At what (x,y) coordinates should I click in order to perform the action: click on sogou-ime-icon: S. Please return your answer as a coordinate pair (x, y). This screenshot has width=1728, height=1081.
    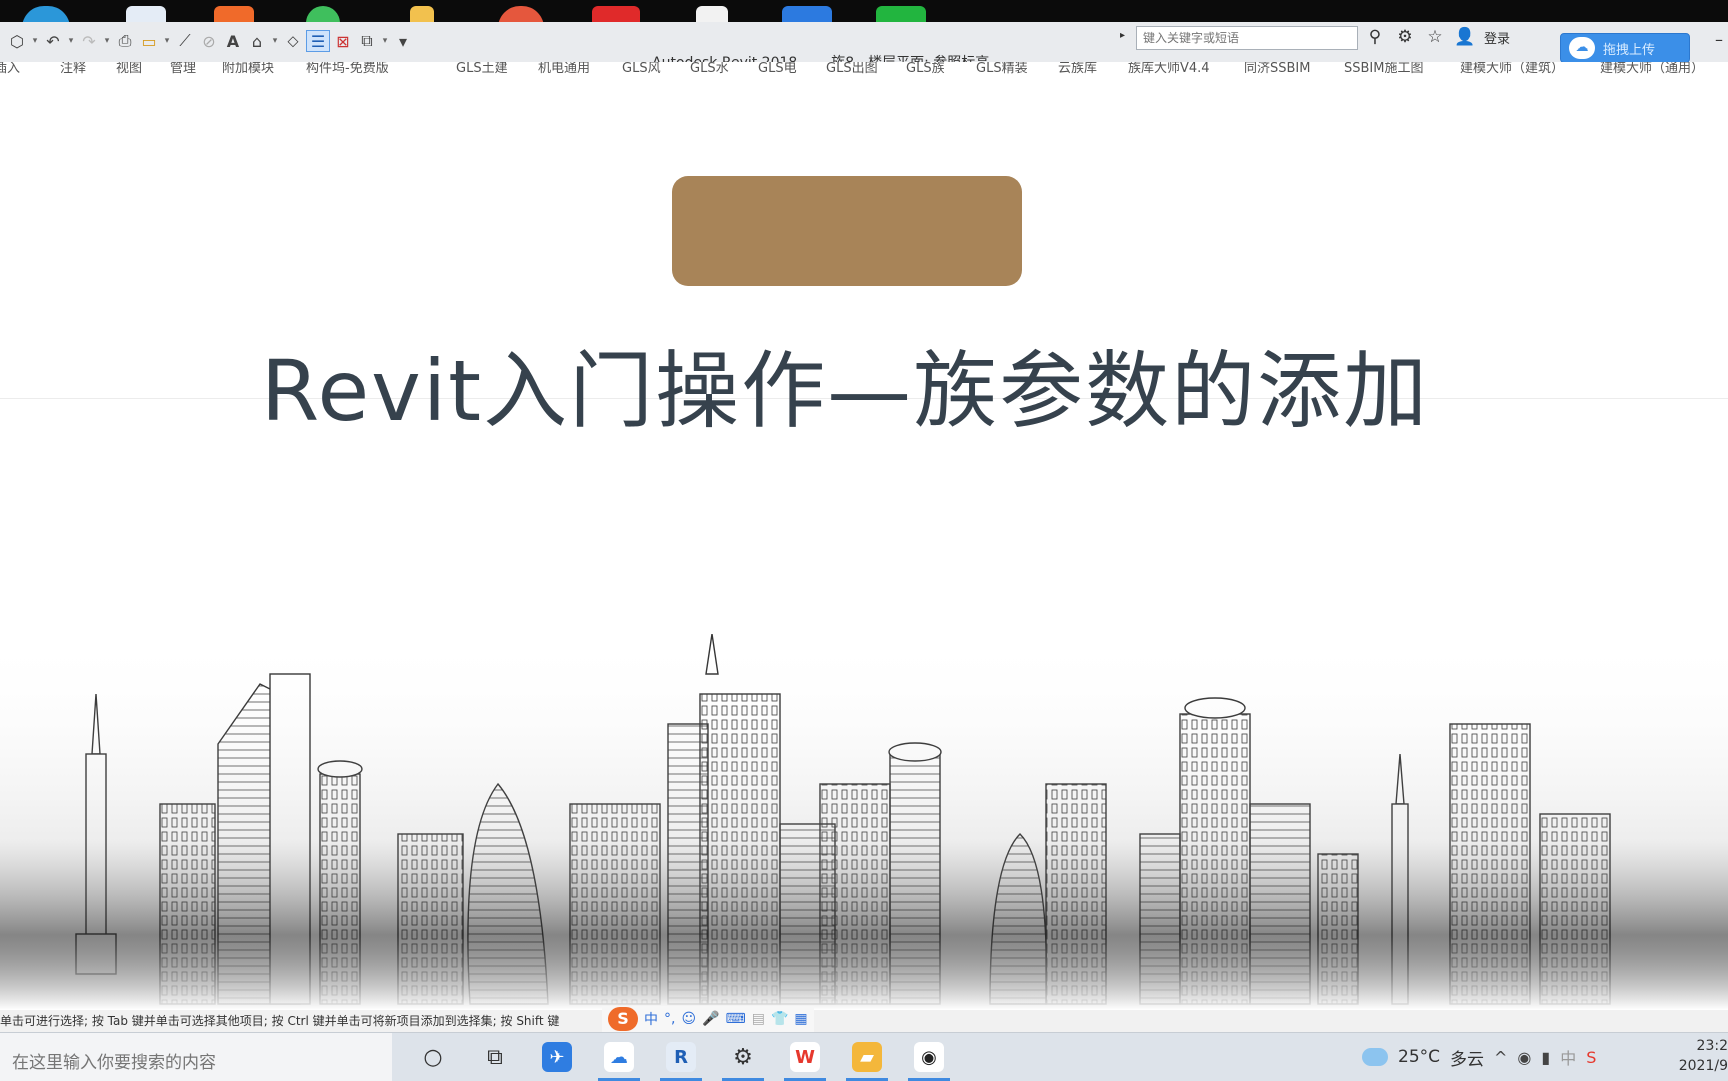
    Looking at the image, I should click on (623, 1019).